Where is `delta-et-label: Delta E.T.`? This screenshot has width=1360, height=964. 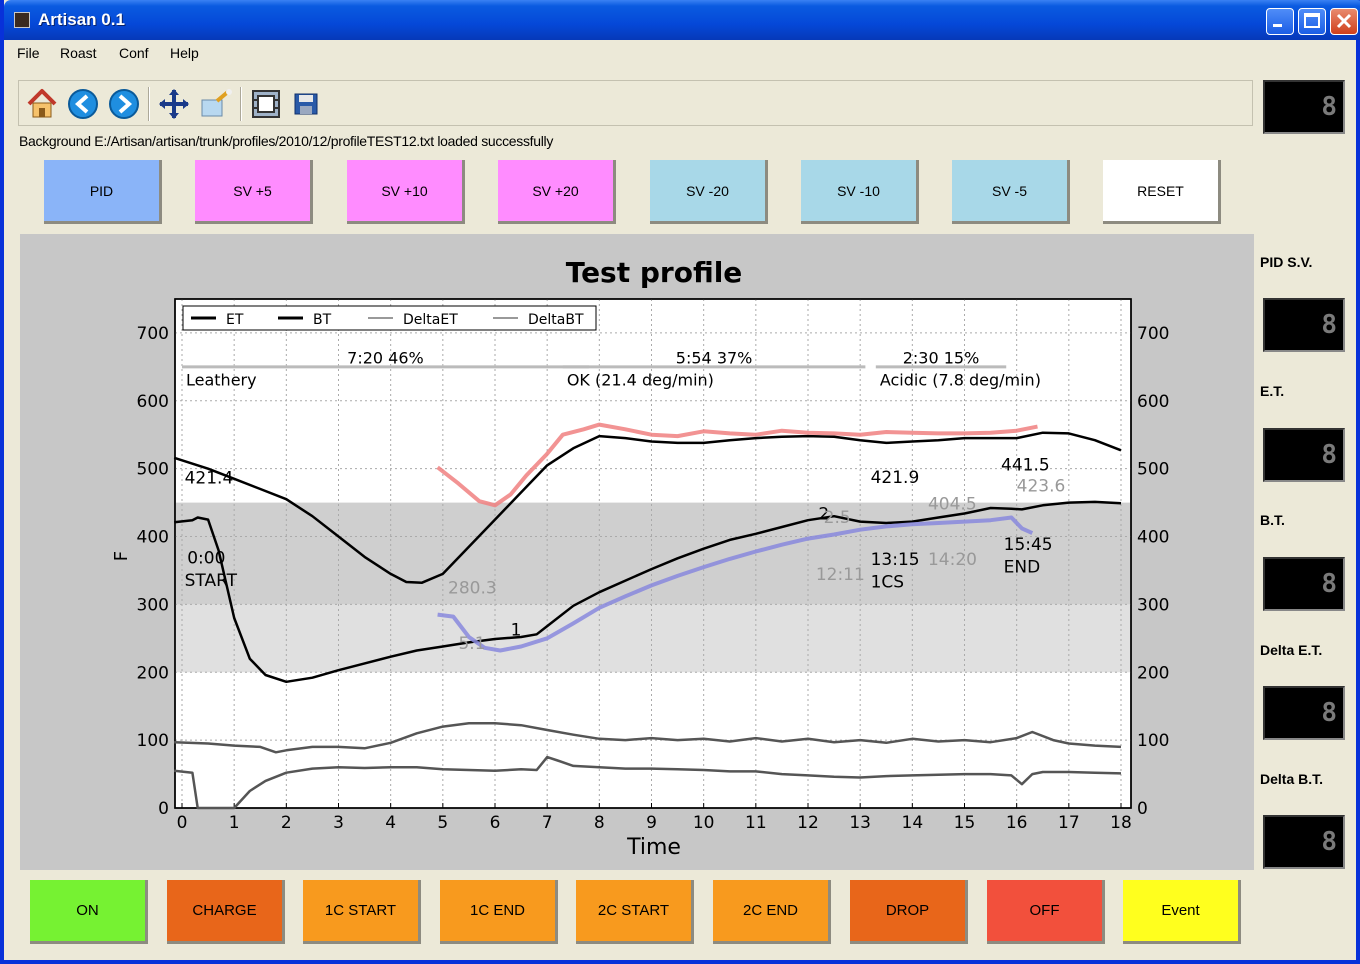
delta-et-label: Delta E.T. is located at coordinates (1291, 650).